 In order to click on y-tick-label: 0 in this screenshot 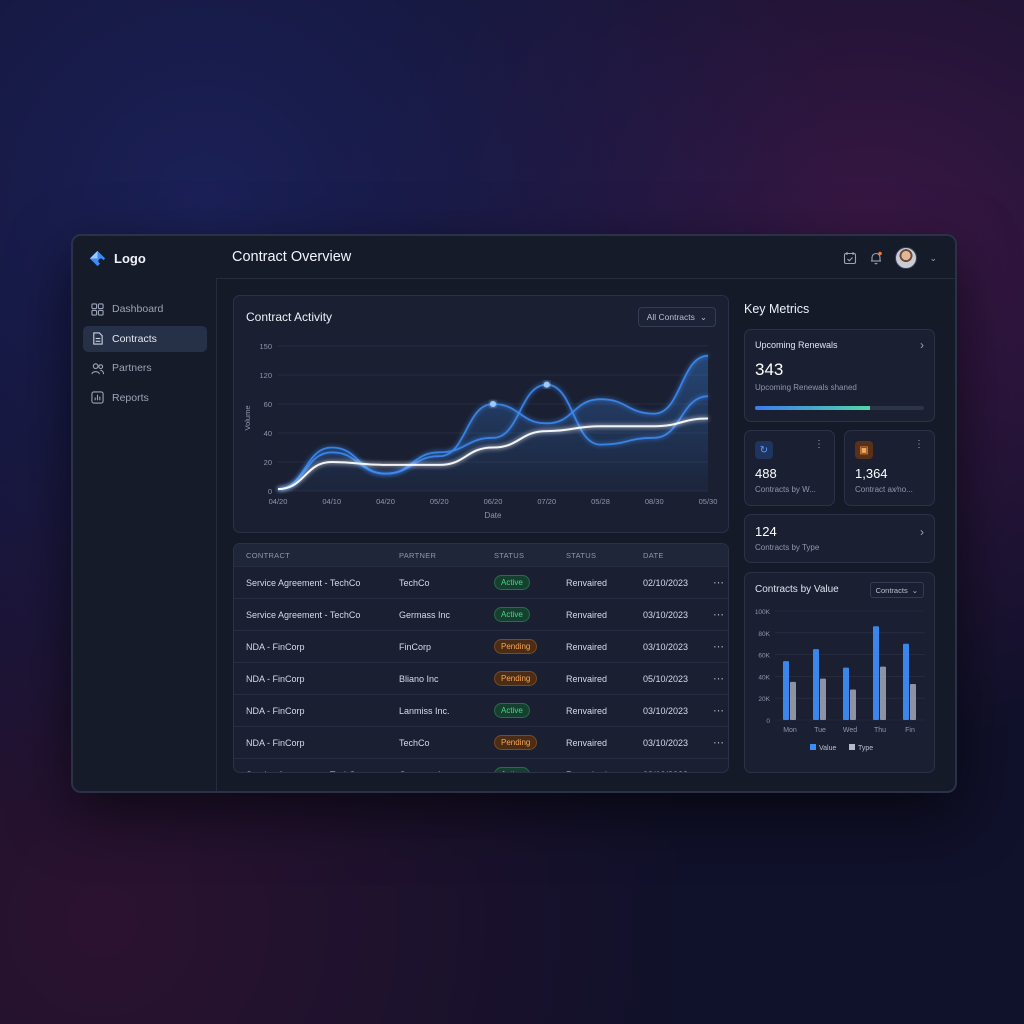, I will do `click(270, 491)`.